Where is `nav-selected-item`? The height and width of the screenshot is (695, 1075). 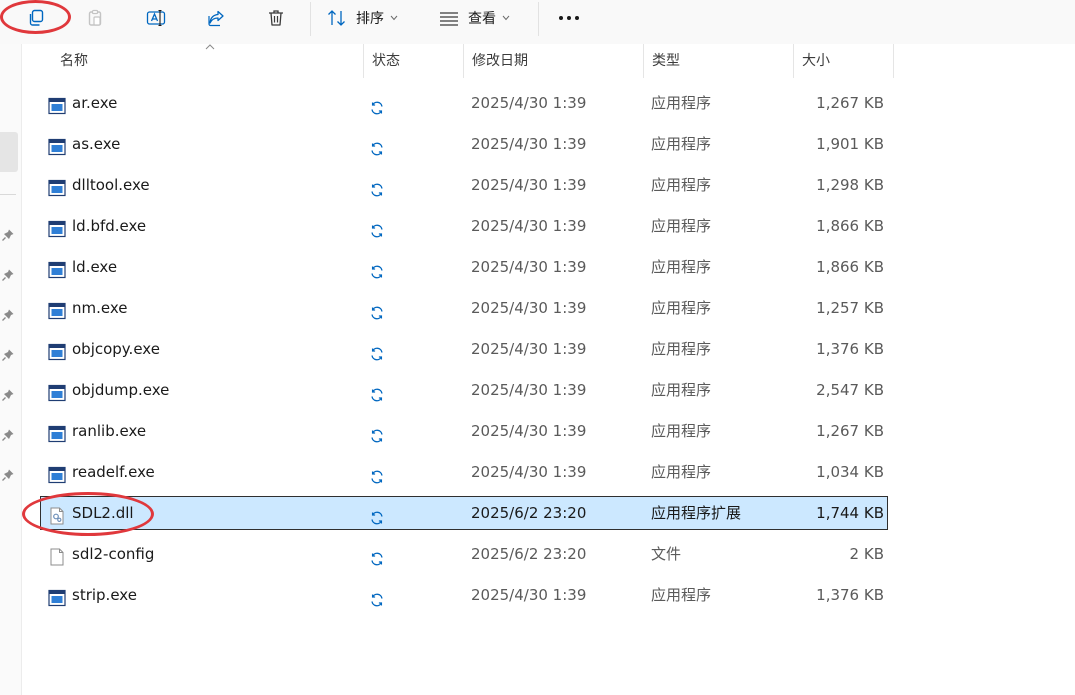
nav-selected-item is located at coordinates (9, 152).